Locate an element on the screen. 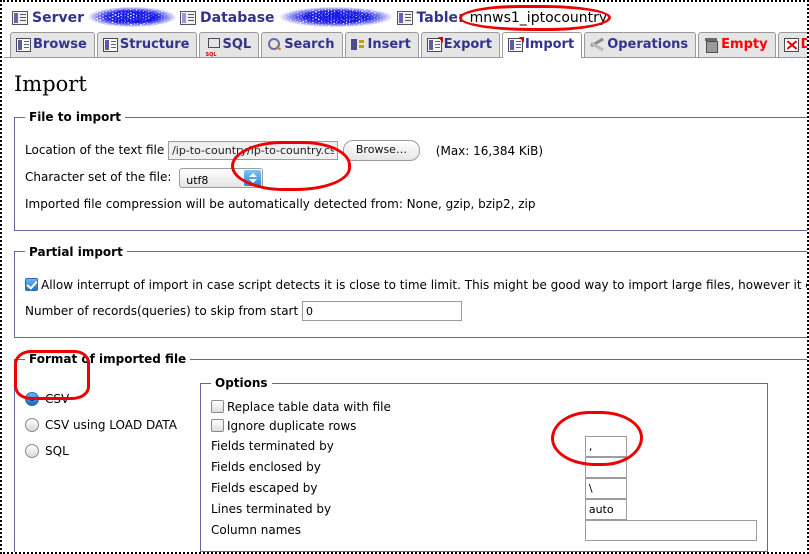  breadcrumb-server: Server is located at coordinates (48, 18).